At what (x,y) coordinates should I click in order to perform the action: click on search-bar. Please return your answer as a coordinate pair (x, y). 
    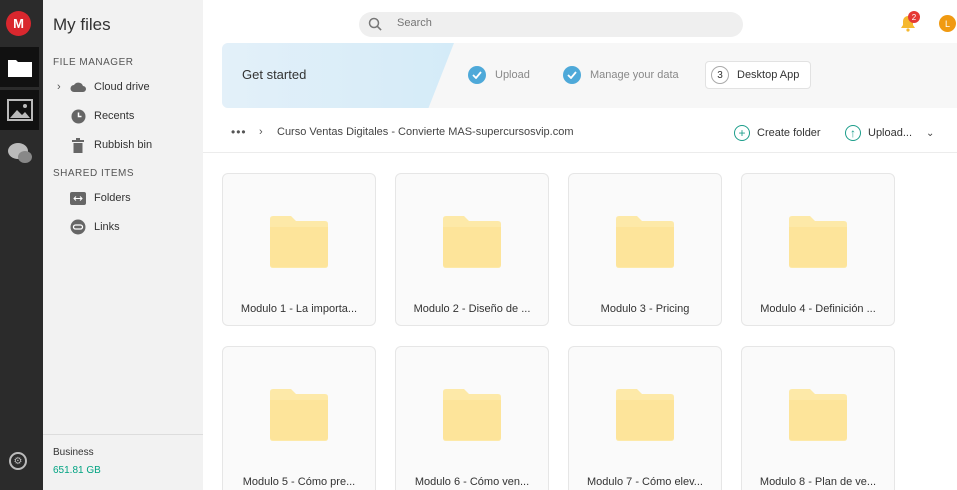
    Looking at the image, I should click on (551, 24).